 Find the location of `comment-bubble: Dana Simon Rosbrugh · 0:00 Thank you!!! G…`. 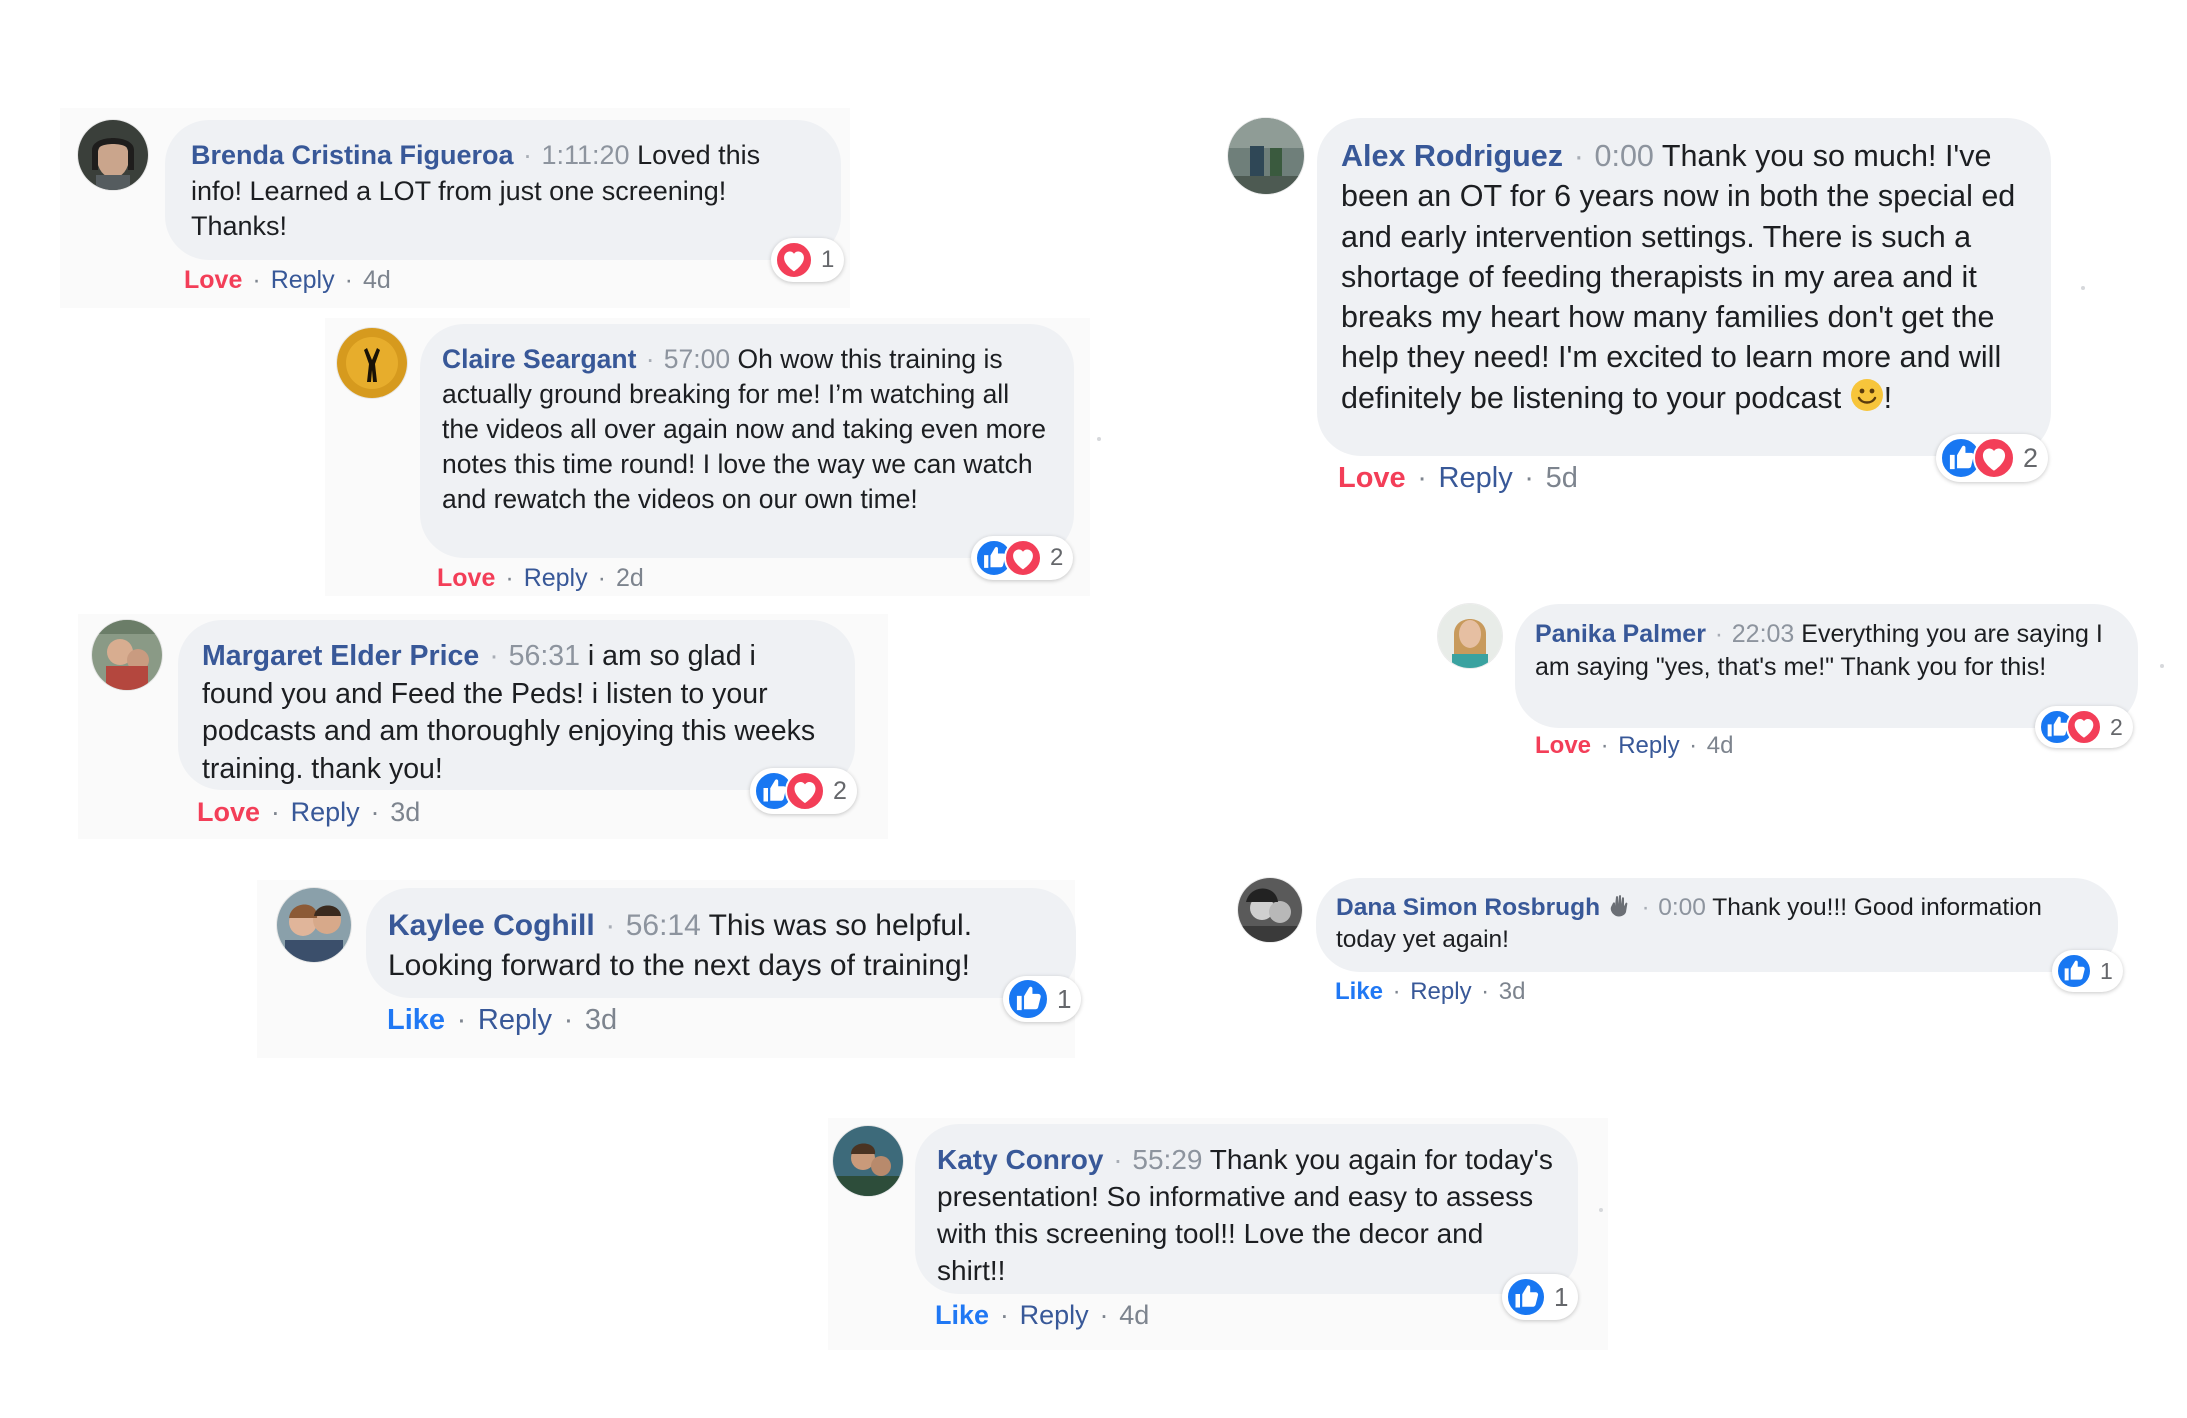

comment-bubble: Dana Simon Rosbrugh · 0:00 Thank you!!! G… is located at coordinates (1717, 925).